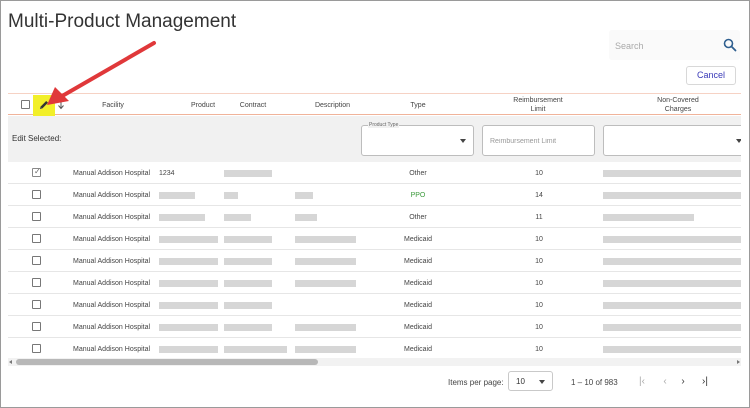  What do you see at coordinates (253, 105) in the screenshot?
I see `header-contract: Contract` at bounding box center [253, 105].